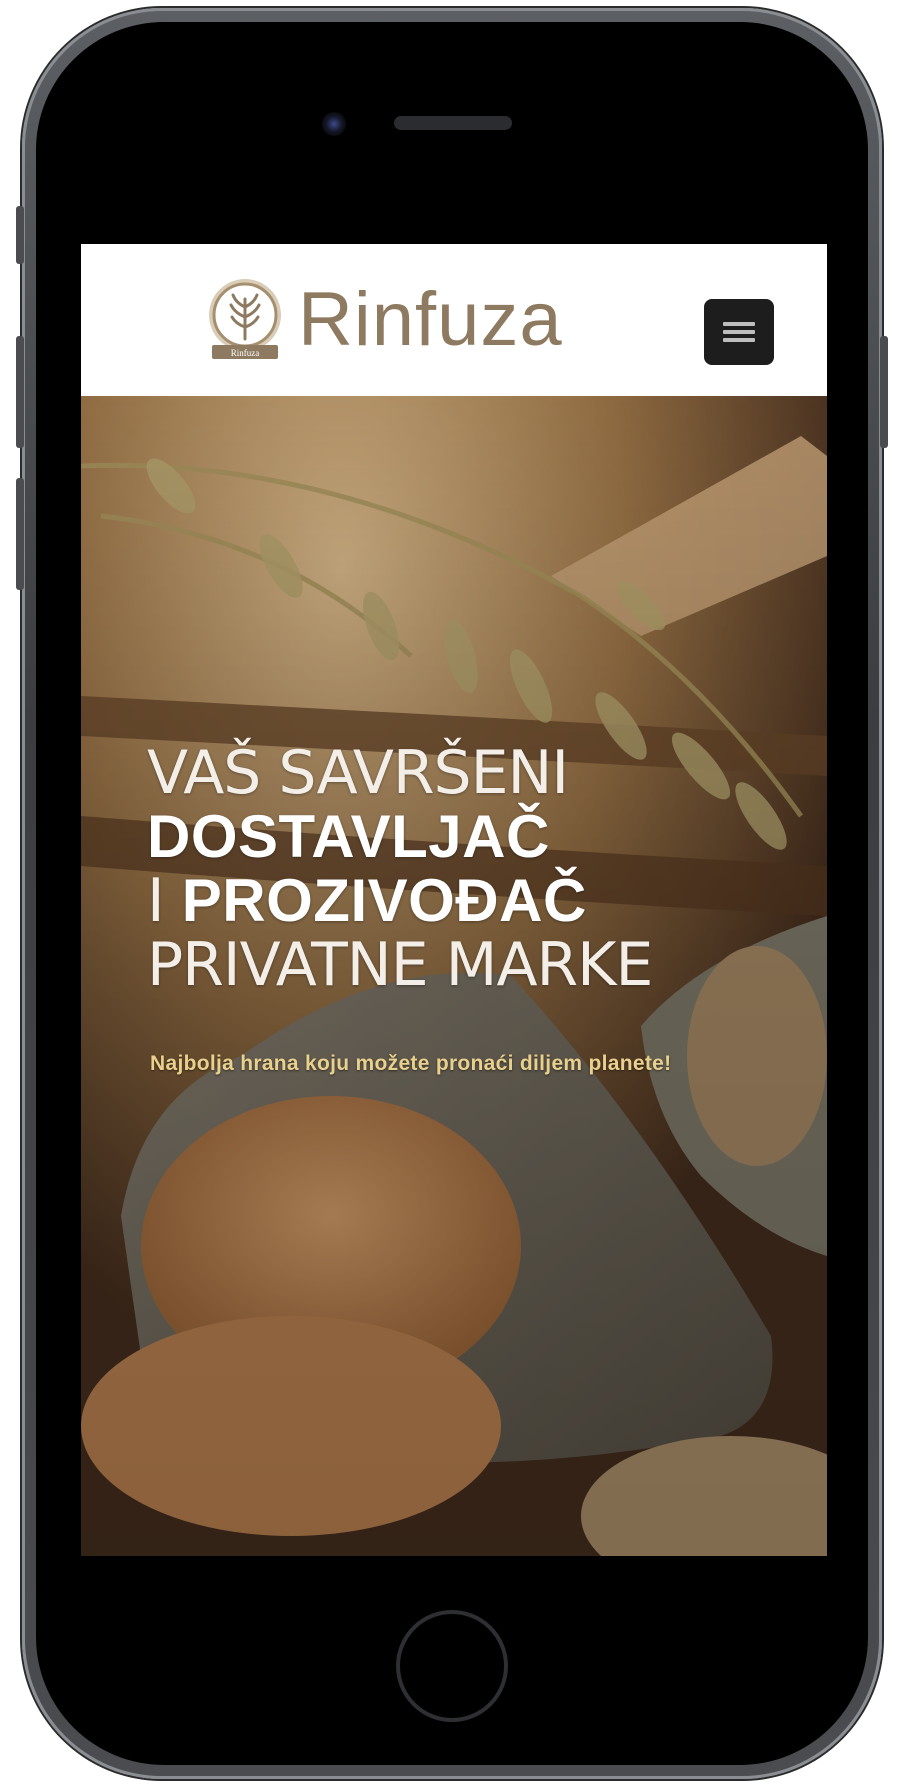 Image resolution: width=905 pixels, height=1787 pixels. I want to click on headline-line-1: VAŠ SAVRŠENI, so click(358, 773).